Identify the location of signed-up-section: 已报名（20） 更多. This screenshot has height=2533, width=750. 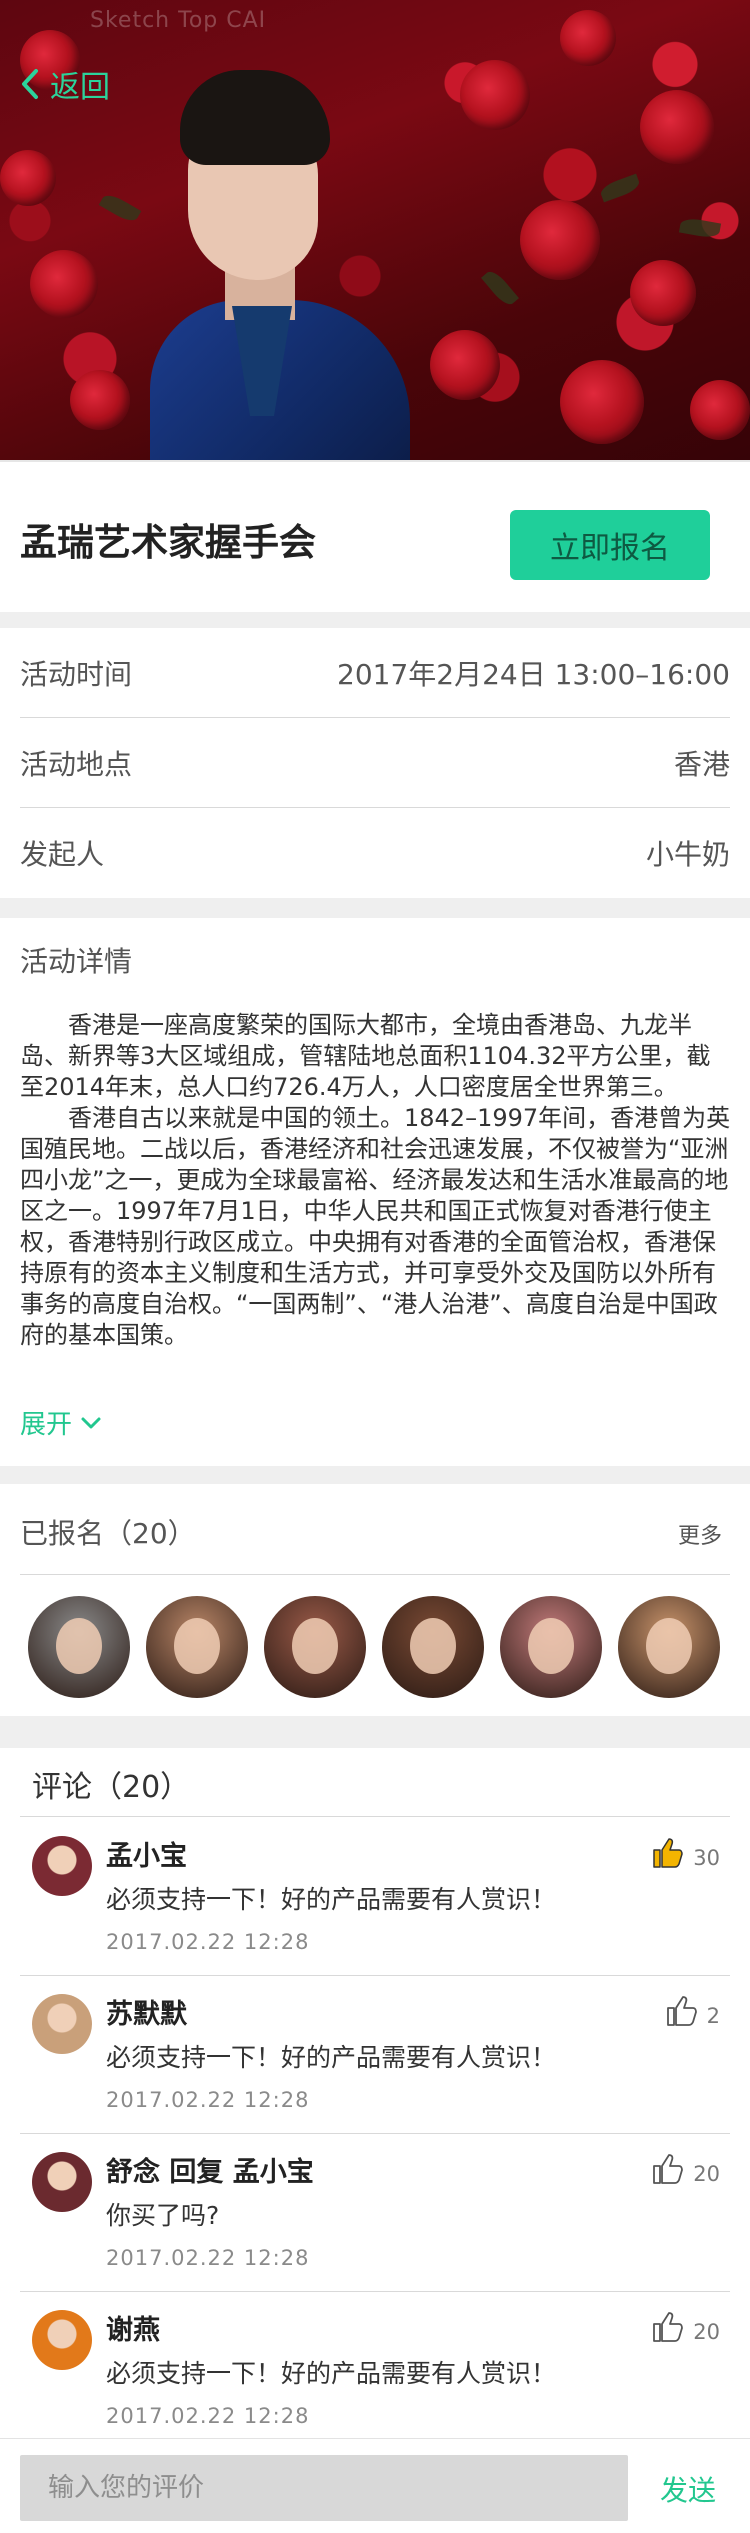
(375, 1600).